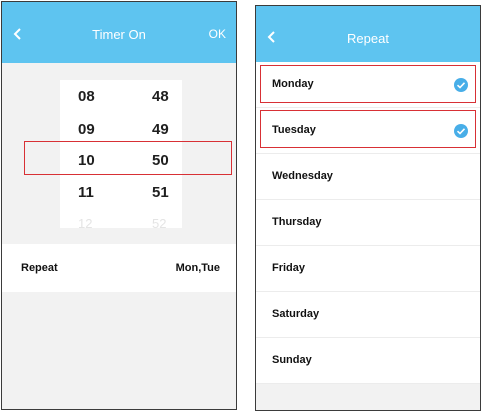  Describe the element at coordinates (39, 268) in the screenshot. I see `repeat-label: Repeat` at that location.